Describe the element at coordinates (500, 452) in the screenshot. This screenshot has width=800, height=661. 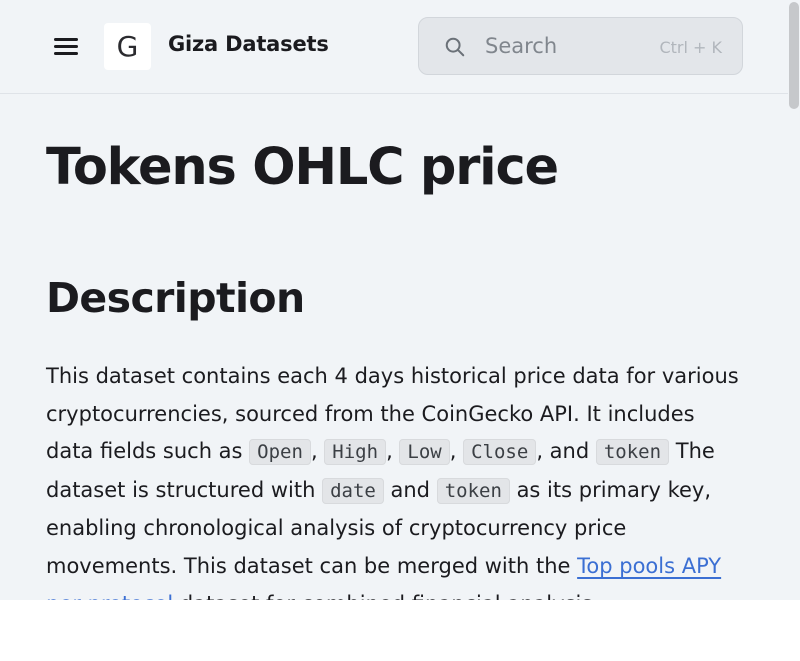
I see `code-close: Close` at that location.